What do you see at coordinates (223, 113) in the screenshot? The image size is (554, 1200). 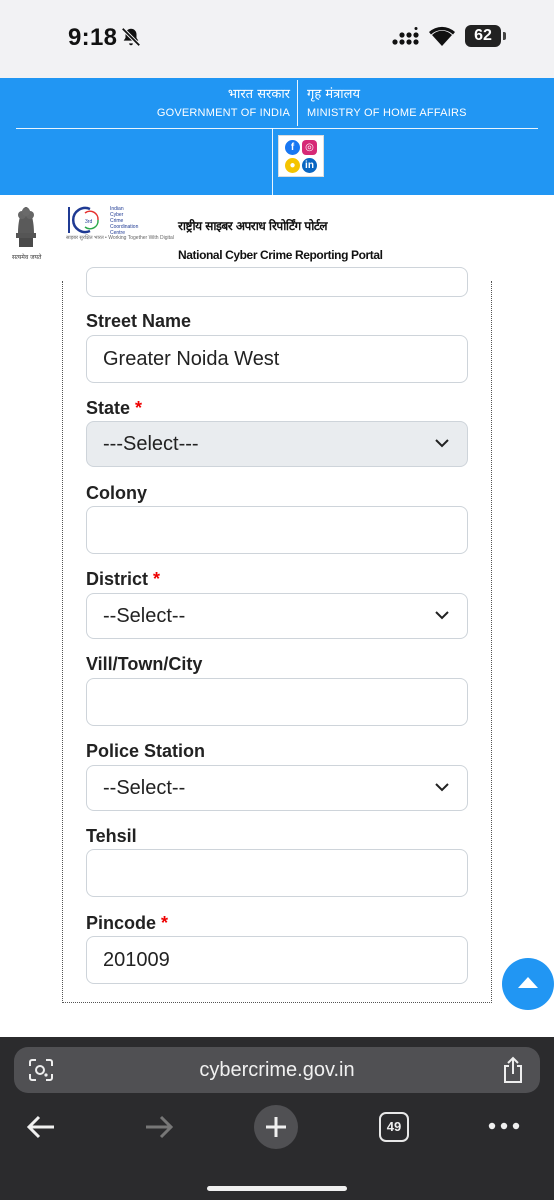 I see `gov-left-english: GOVERNMENT OF INDIA` at bounding box center [223, 113].